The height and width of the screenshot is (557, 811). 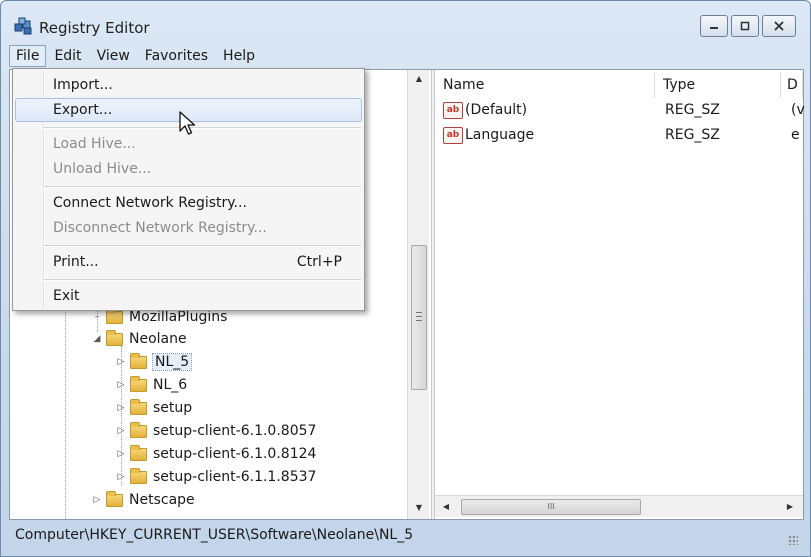 What do you see at coordinates (496, 110) in the screenshot?
I see `value-name: (Default)` at bounding box center [496, 110].